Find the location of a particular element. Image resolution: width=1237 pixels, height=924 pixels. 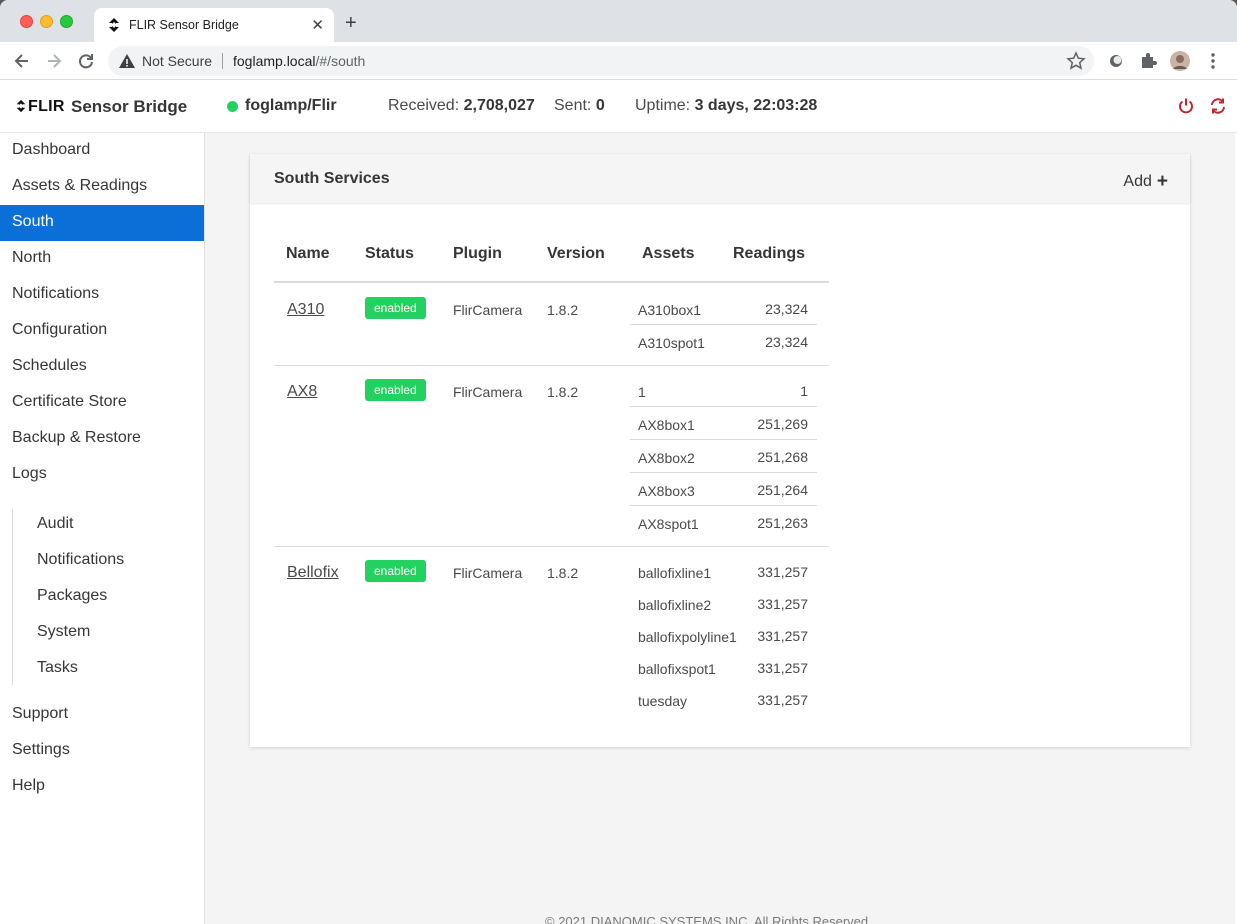

asset-cell: tuesday is located at coordinates (663, 701).